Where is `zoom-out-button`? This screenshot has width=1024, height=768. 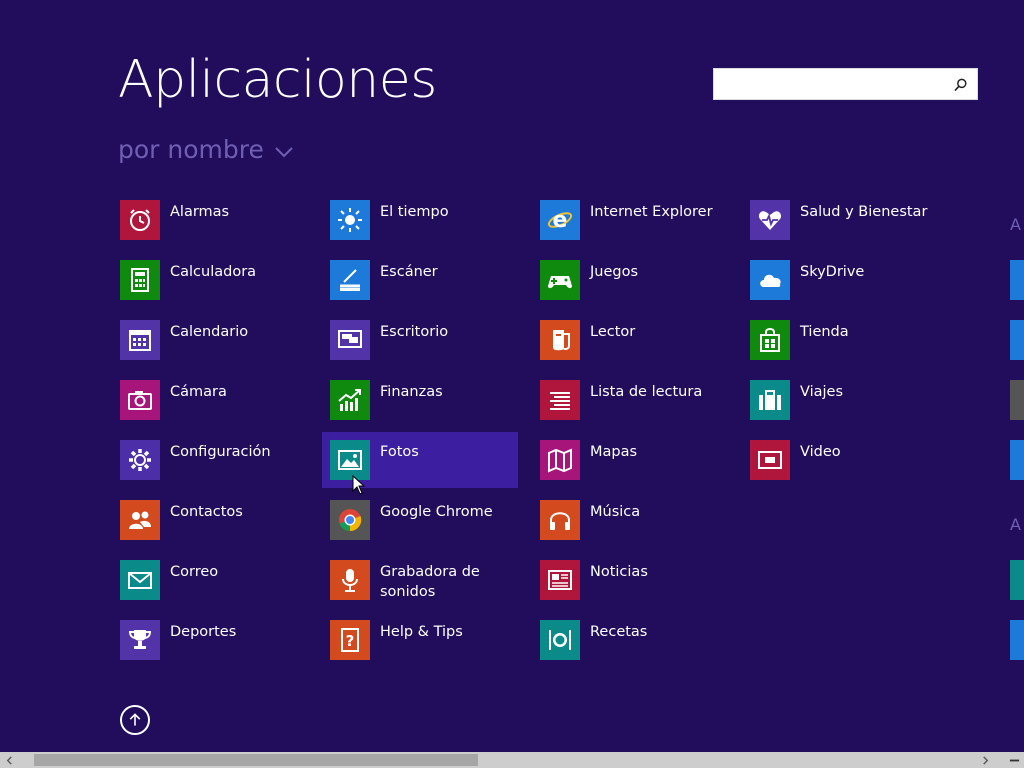
zoom-out-button is located at coordinates (1014, 760).